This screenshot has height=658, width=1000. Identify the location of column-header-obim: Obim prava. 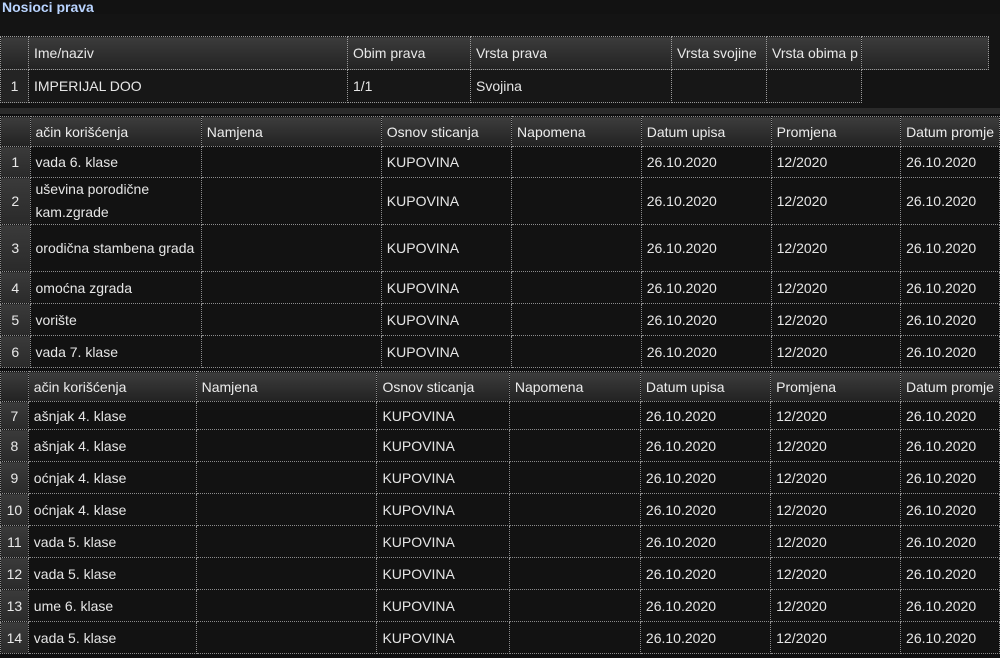
(409, 53).